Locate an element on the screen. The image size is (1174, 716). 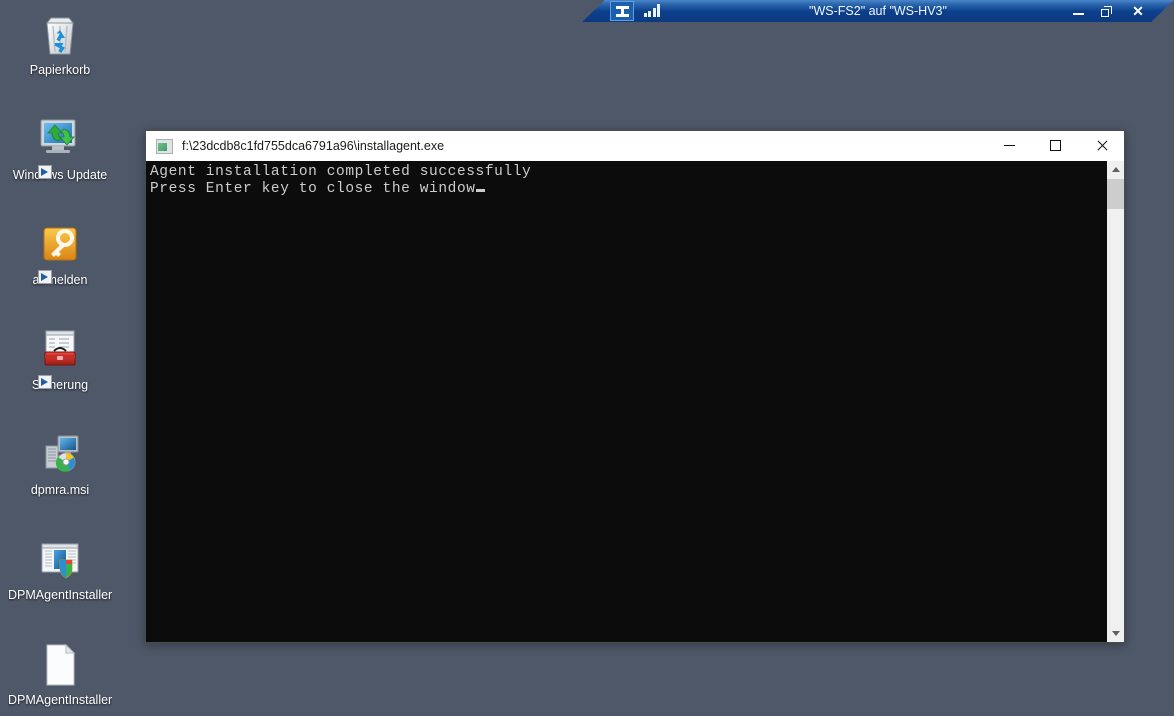
console-window-icon is located at coordinates (164, 146).